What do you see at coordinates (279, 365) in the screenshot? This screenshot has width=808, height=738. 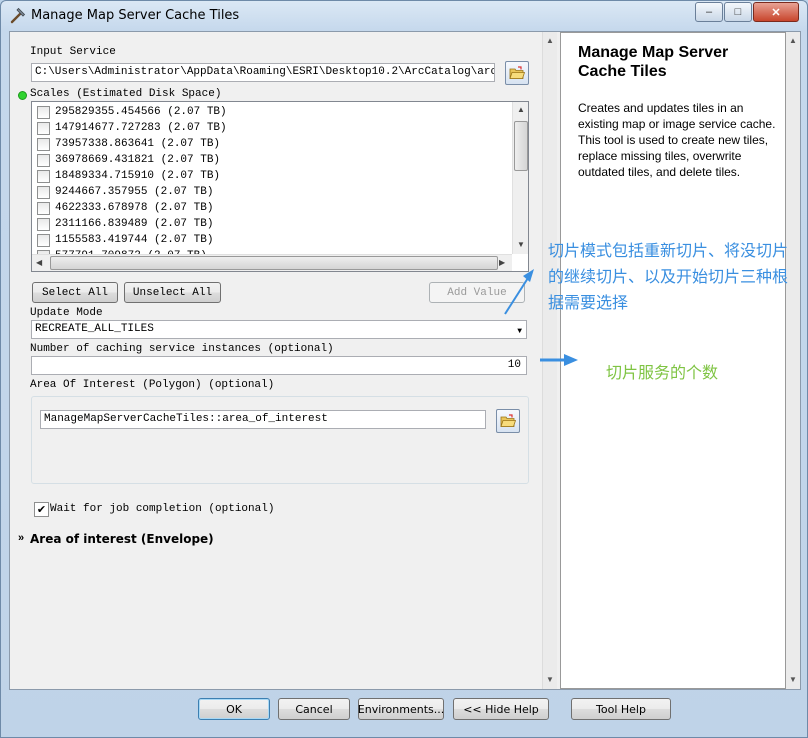 I see `instances-field: 10` at bounding box center [279, 365].